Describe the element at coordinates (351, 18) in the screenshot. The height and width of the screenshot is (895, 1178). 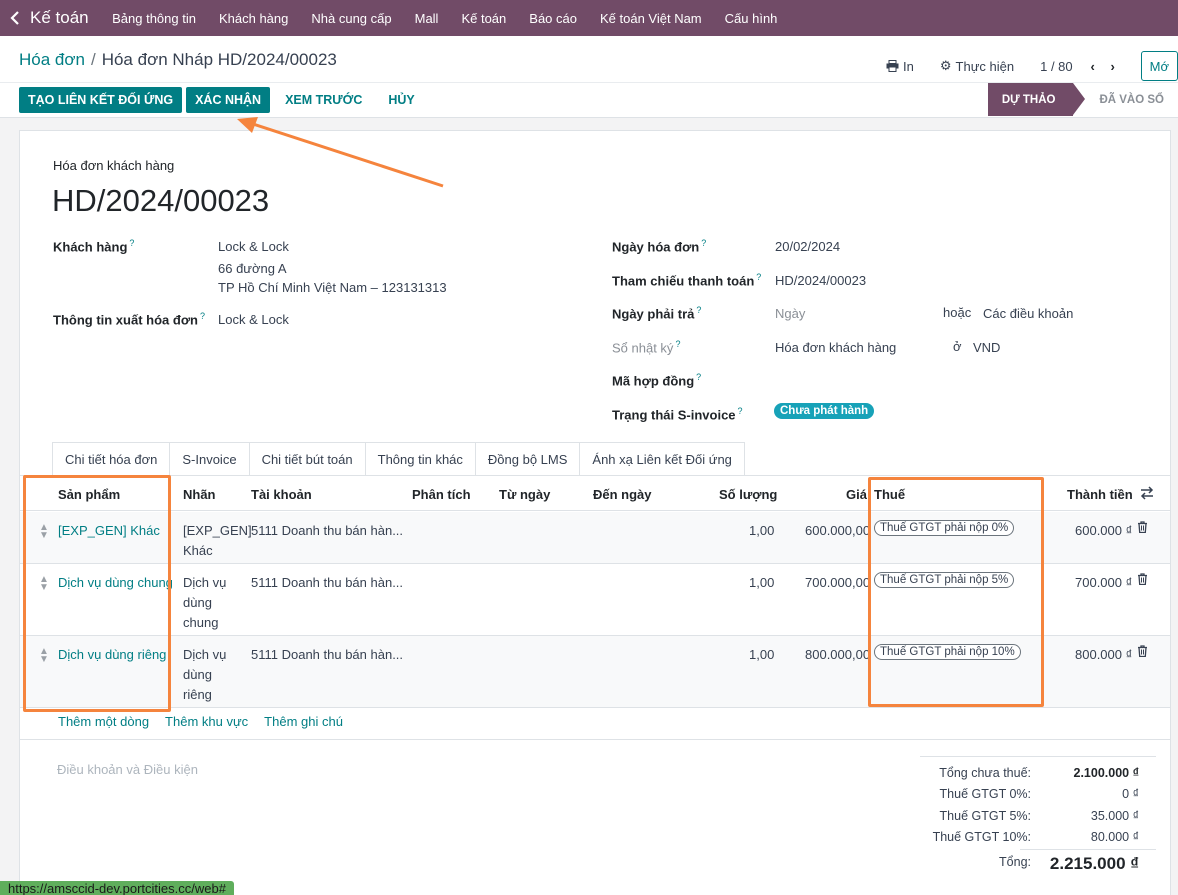
I see `menu-vendors: Nhà cung cấp` at that location.